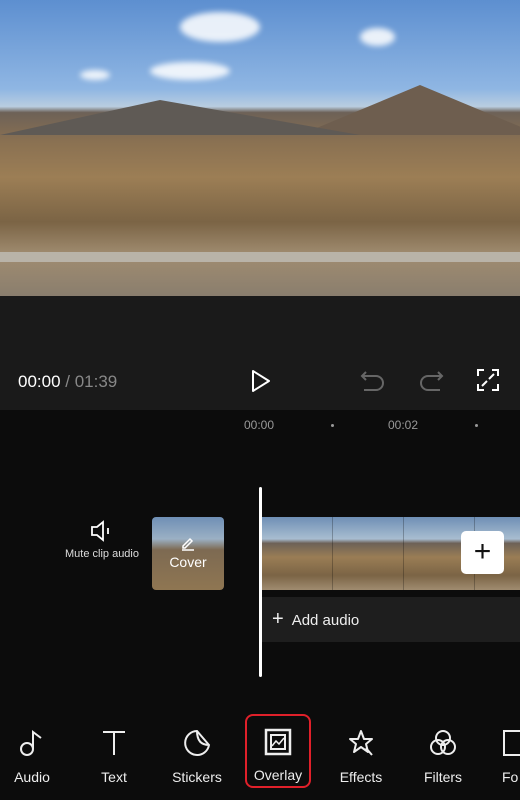  What do you see at coordinates (361, 743) in the screenshot?
I see `effects-star-icon` at bounding box center [361, 743].